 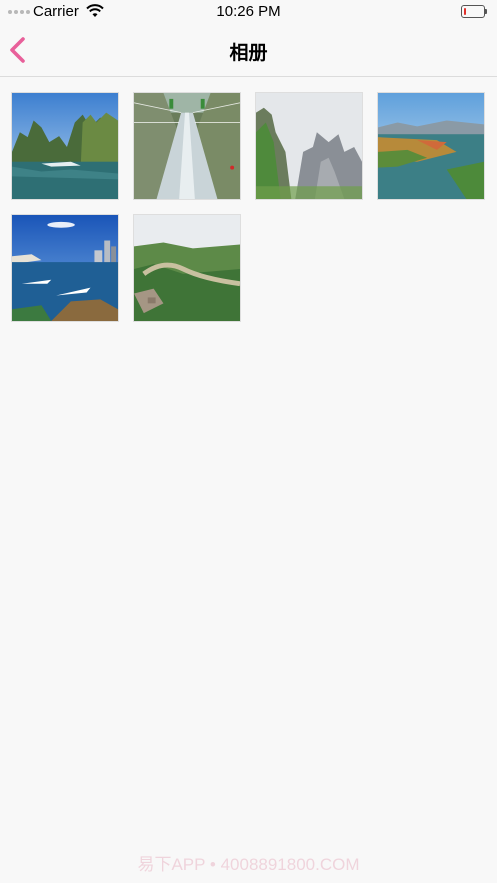 I want to click on photo-thumbnail-misty-cliffs, so click(x=309, y=146).